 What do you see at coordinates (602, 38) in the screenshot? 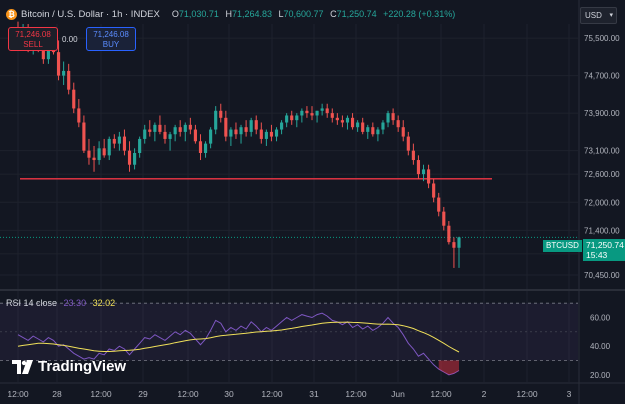
I see `price-tick-label: 75,500.00` at bounding box center [602, 38].